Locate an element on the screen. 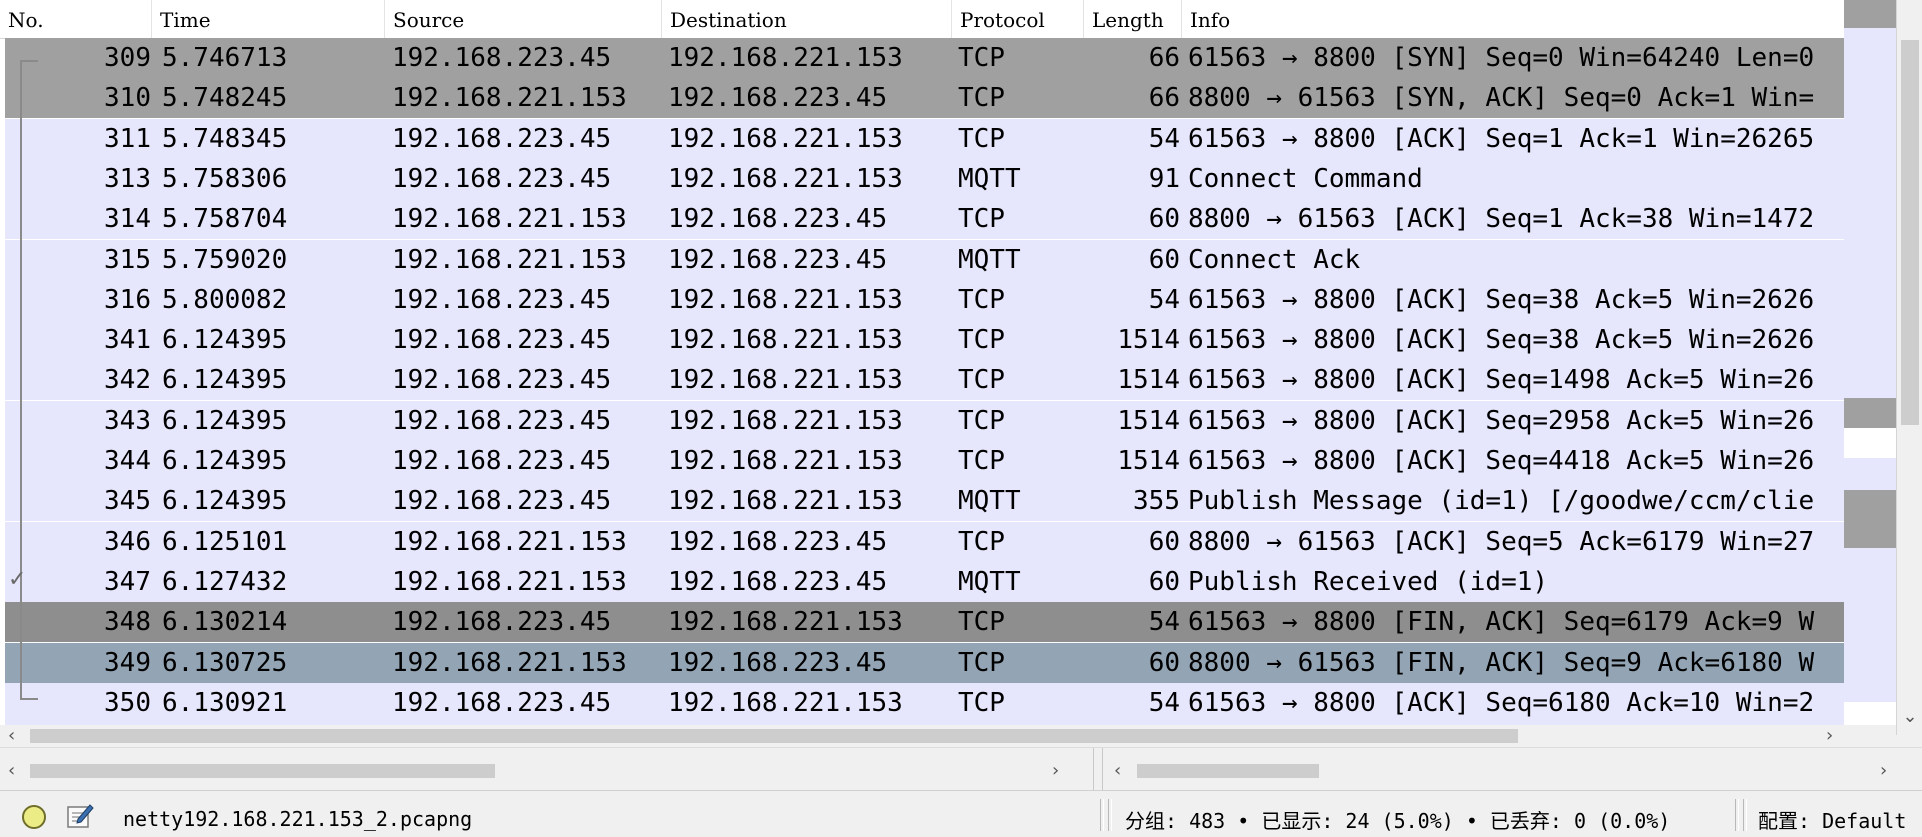 This screenshot has width=1922, height=837. packet-time: 6.125101 is located at coordinates (225, 541).